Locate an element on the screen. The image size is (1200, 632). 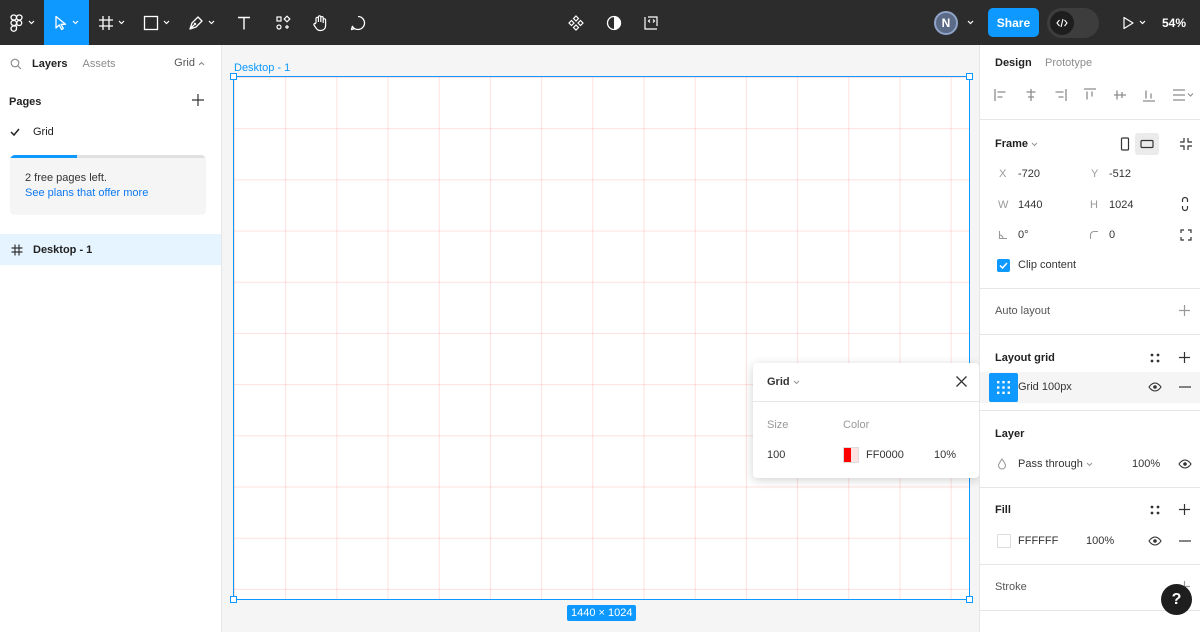
resize-handle-bottom-left is located at coordinates (233, 599).